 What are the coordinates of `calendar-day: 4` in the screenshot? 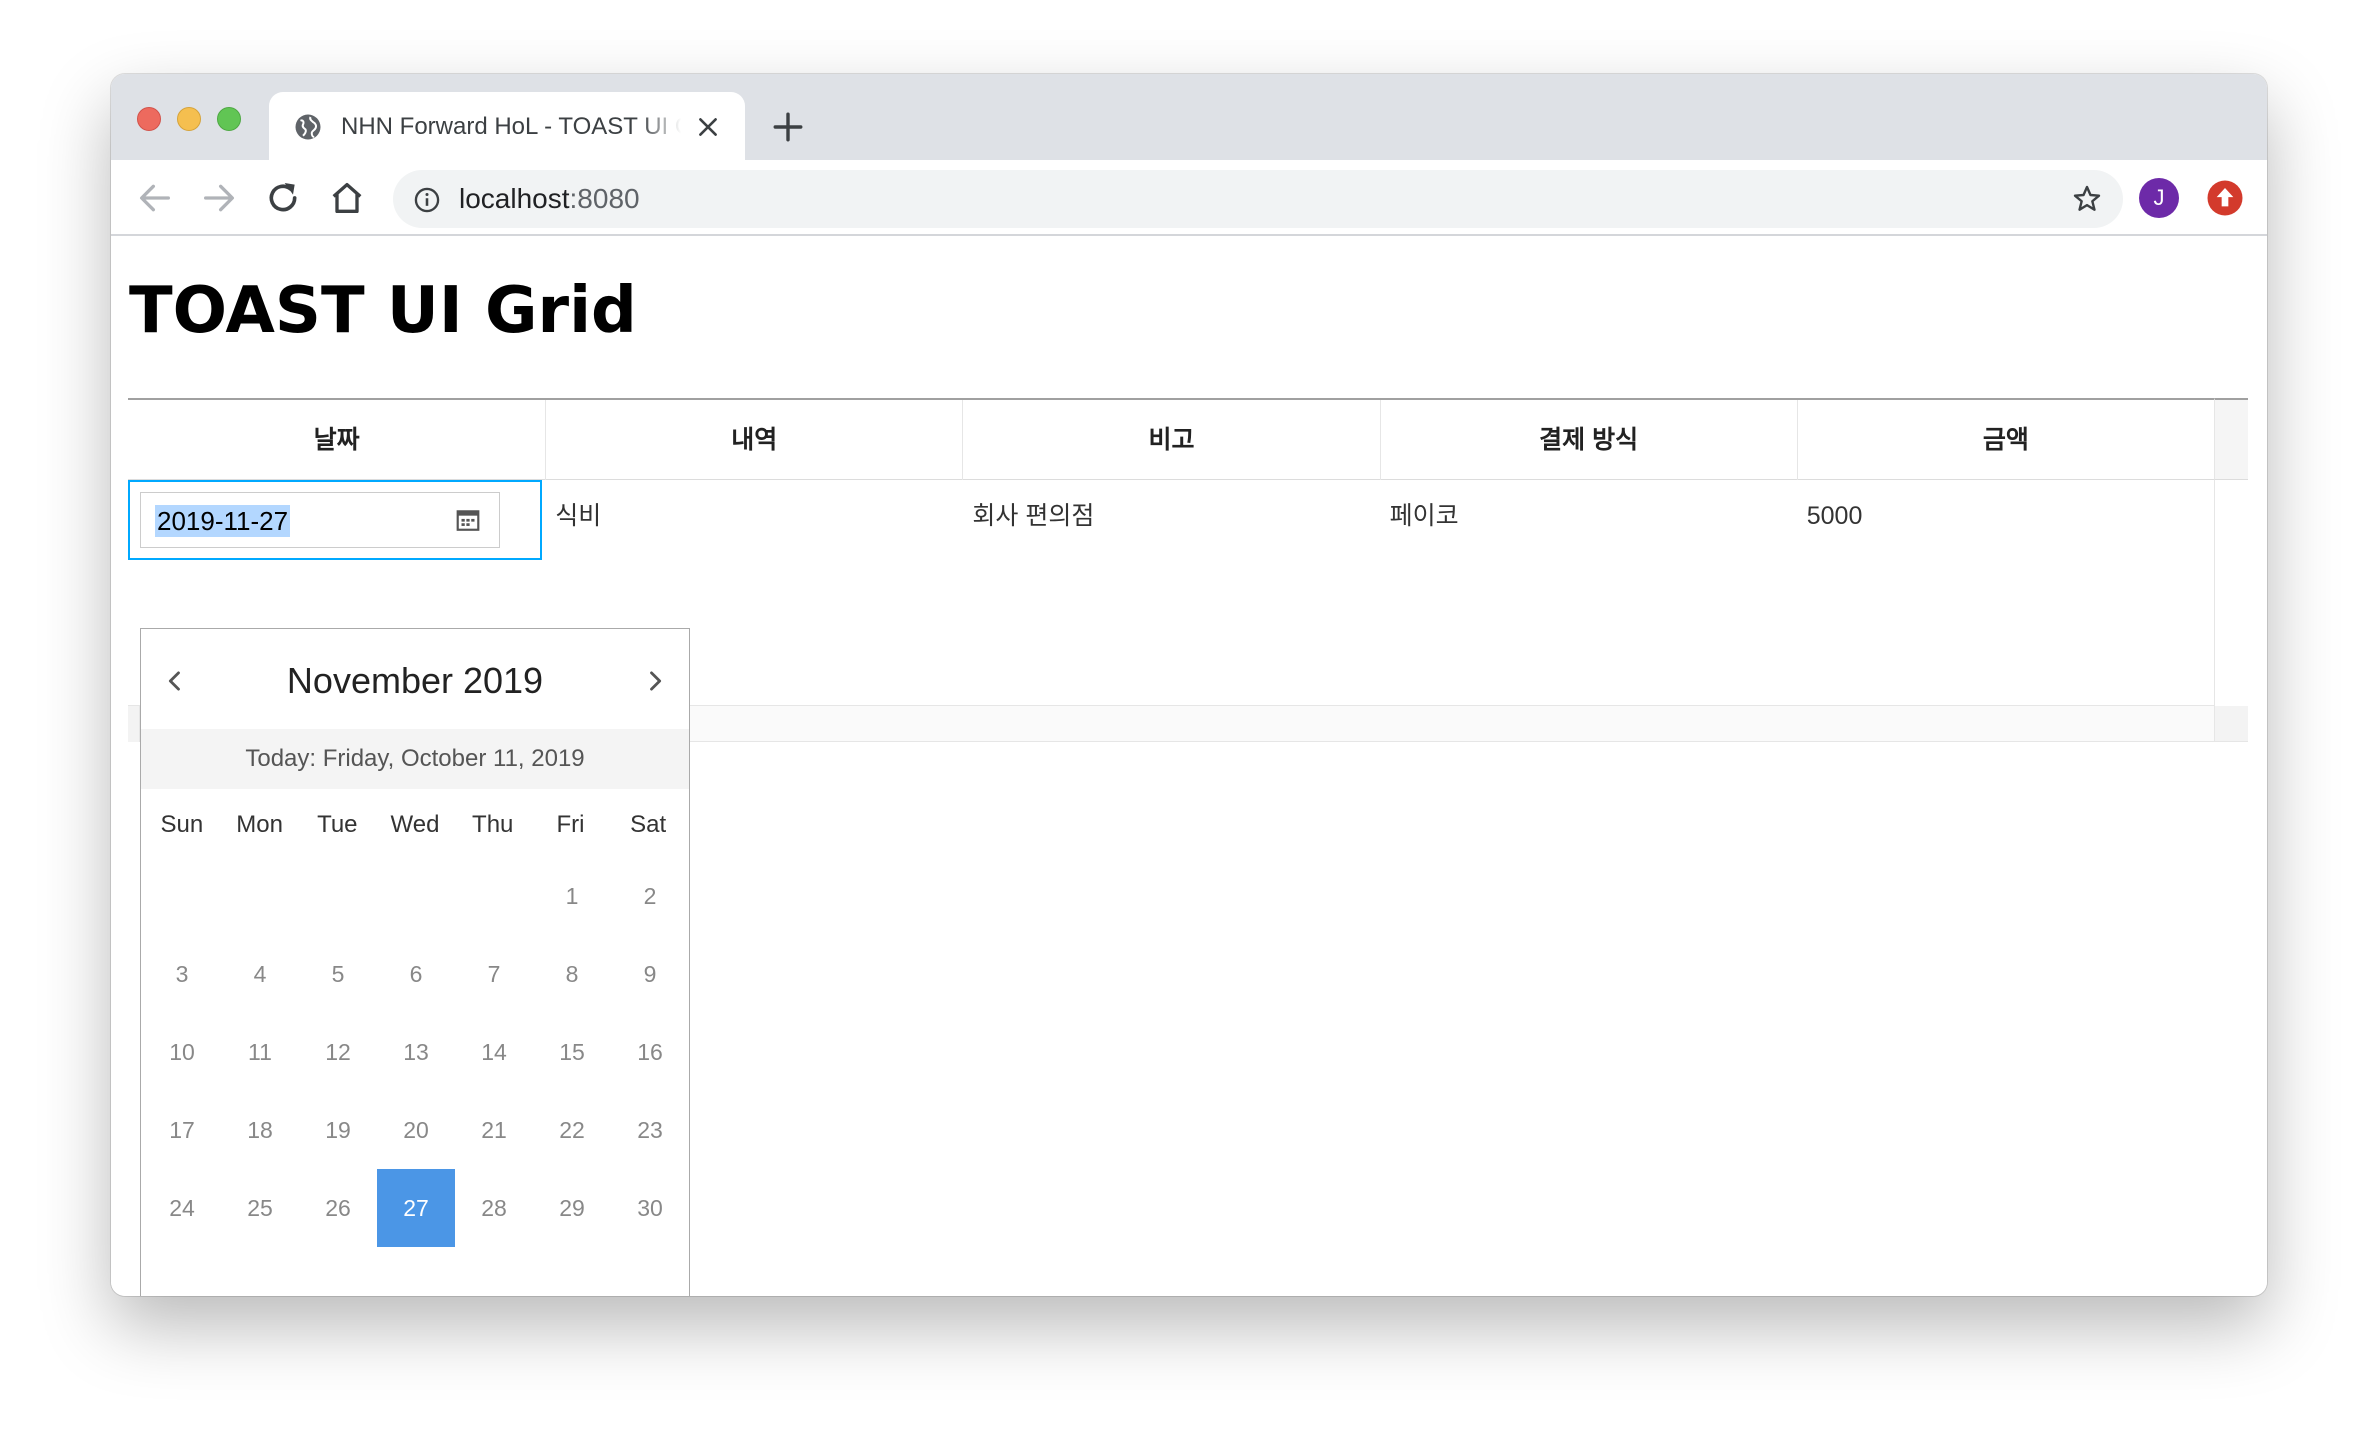 It's located at (260, 974).